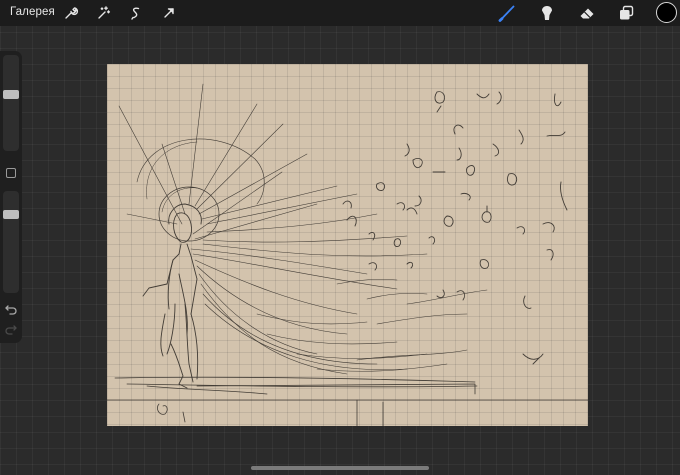 The width and height of the screenshot is (680, 475). Describe the element at coordinates (547, 13) in the screenshot. I see `smudge-icon` at that location.